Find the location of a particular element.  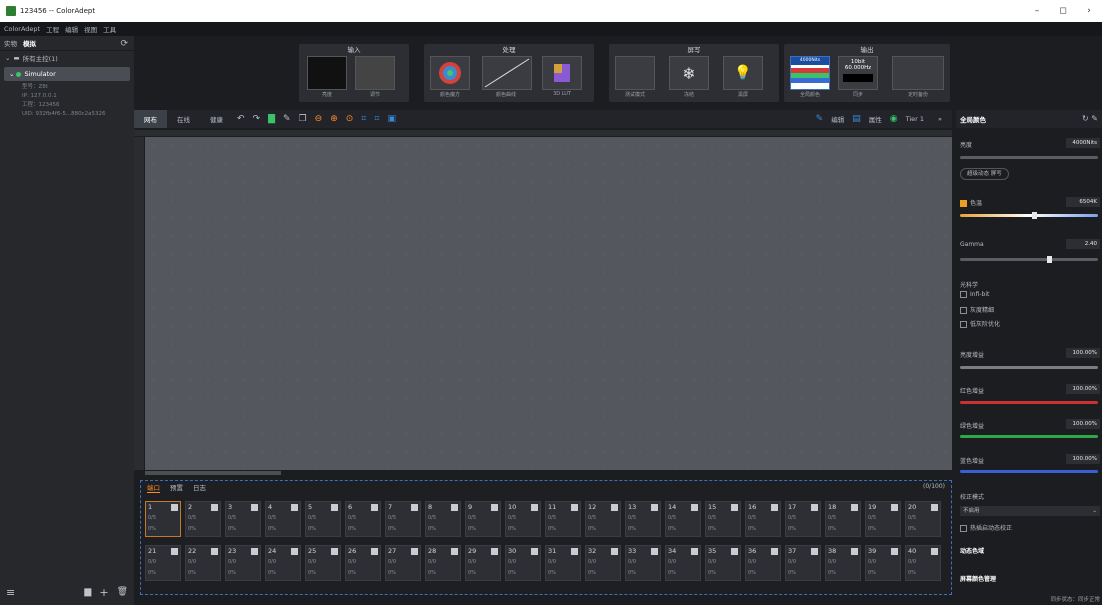

gain-value-green: 100.00% is located at coordinates (1083, 424).